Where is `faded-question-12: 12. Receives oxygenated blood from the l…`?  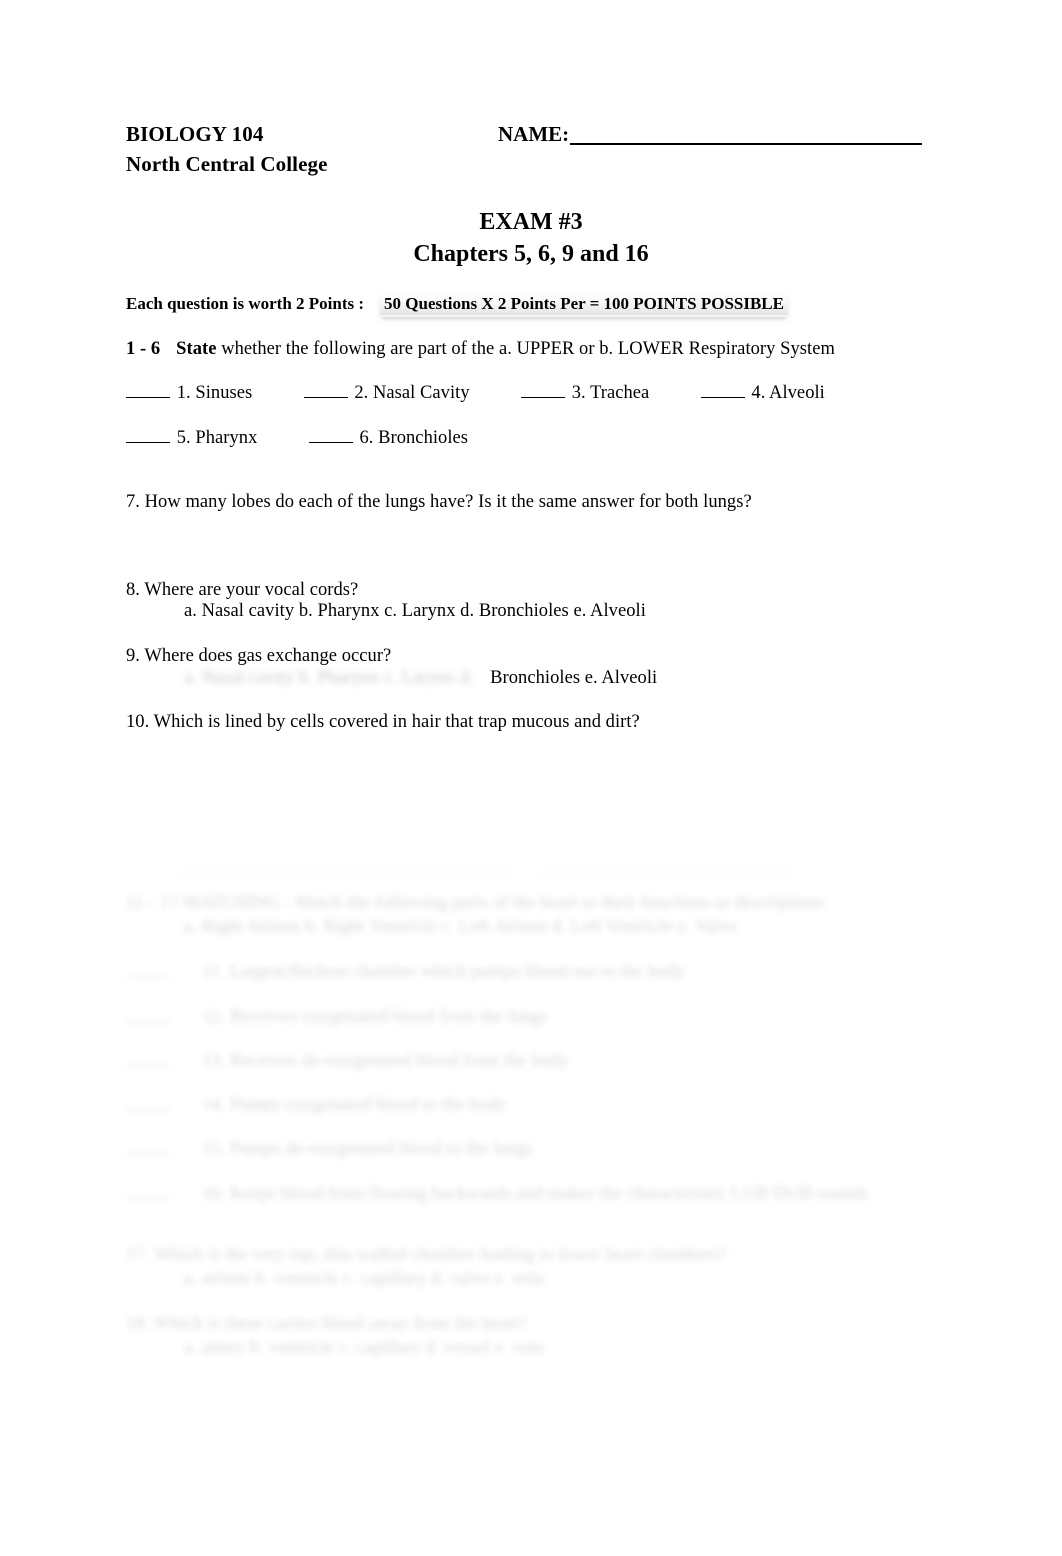
faded-question-12: 12. Receives oxygenated blood from the l… is located at coordinates (337, 1017).